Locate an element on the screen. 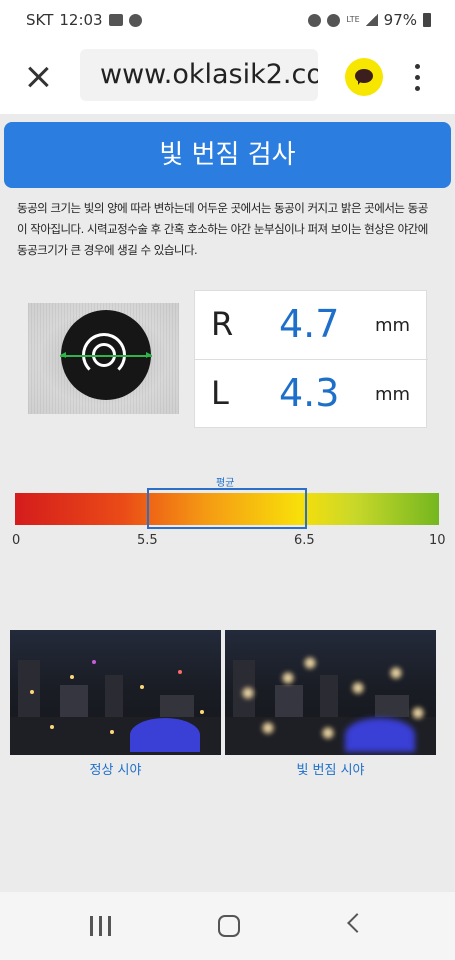  average-label: 평균 is located at coordinates (225, 483).